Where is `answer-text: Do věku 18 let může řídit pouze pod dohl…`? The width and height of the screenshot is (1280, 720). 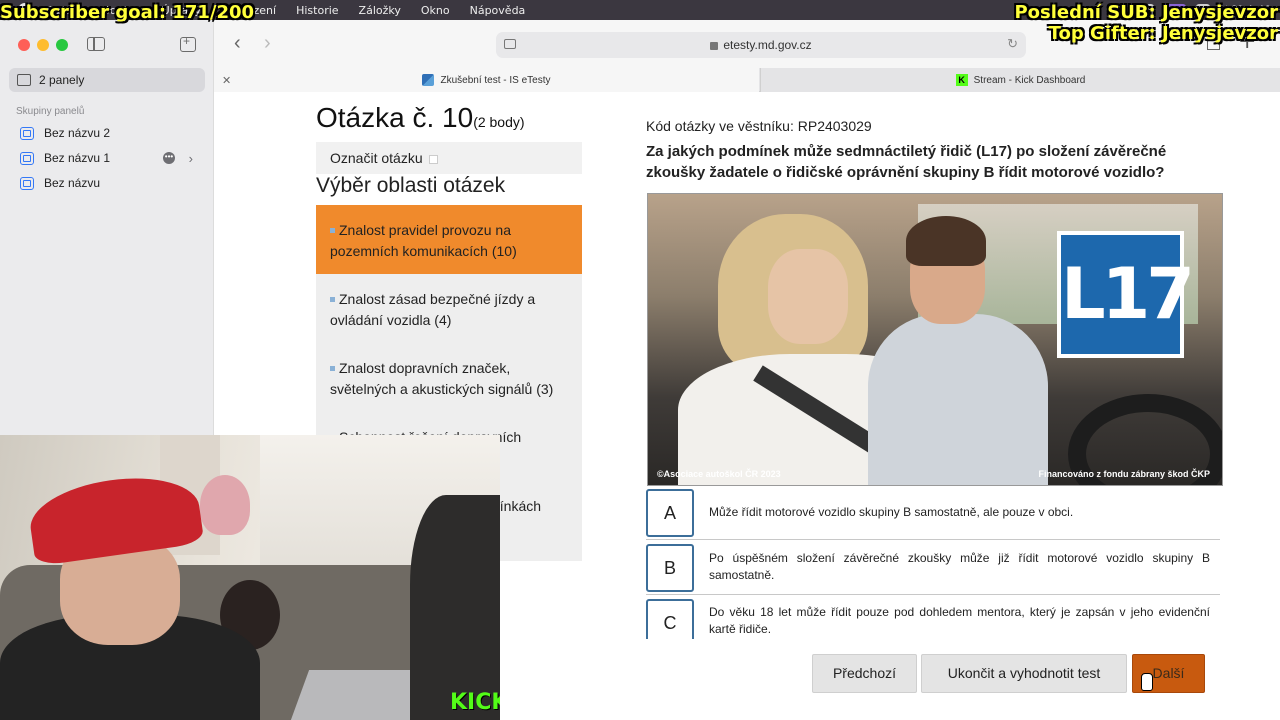
answer-text: Do věku 18 let může řídit pouze pod dohl… is located at coordinates (959, 620).